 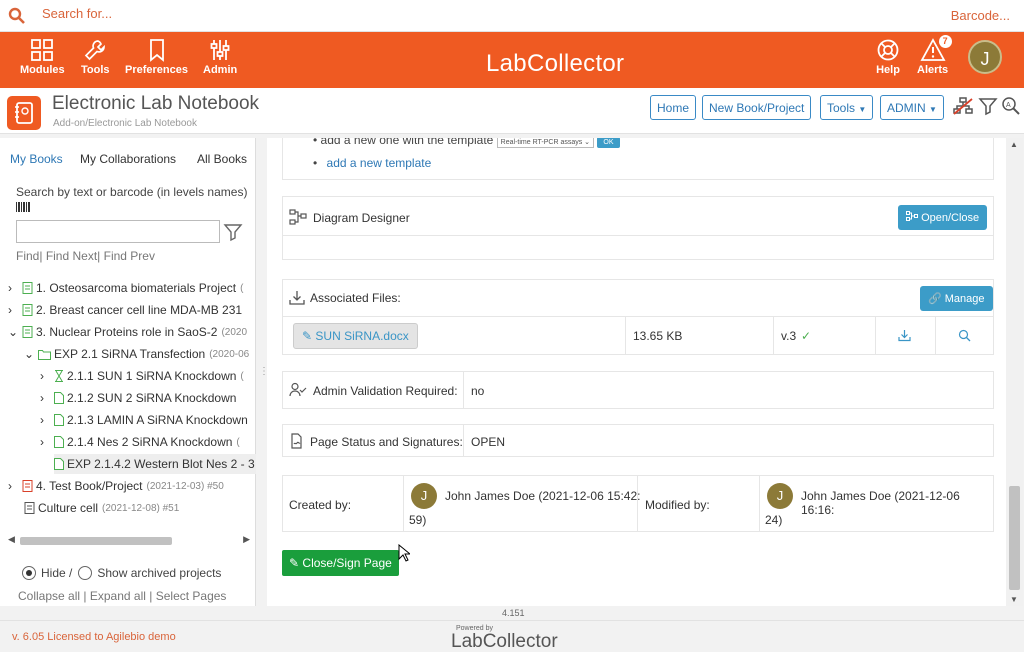 What do you see at coordinates (355, 298) in the screenshot?
I see `associated-files-title: Associated Files:` at bounding box center [355, 298].